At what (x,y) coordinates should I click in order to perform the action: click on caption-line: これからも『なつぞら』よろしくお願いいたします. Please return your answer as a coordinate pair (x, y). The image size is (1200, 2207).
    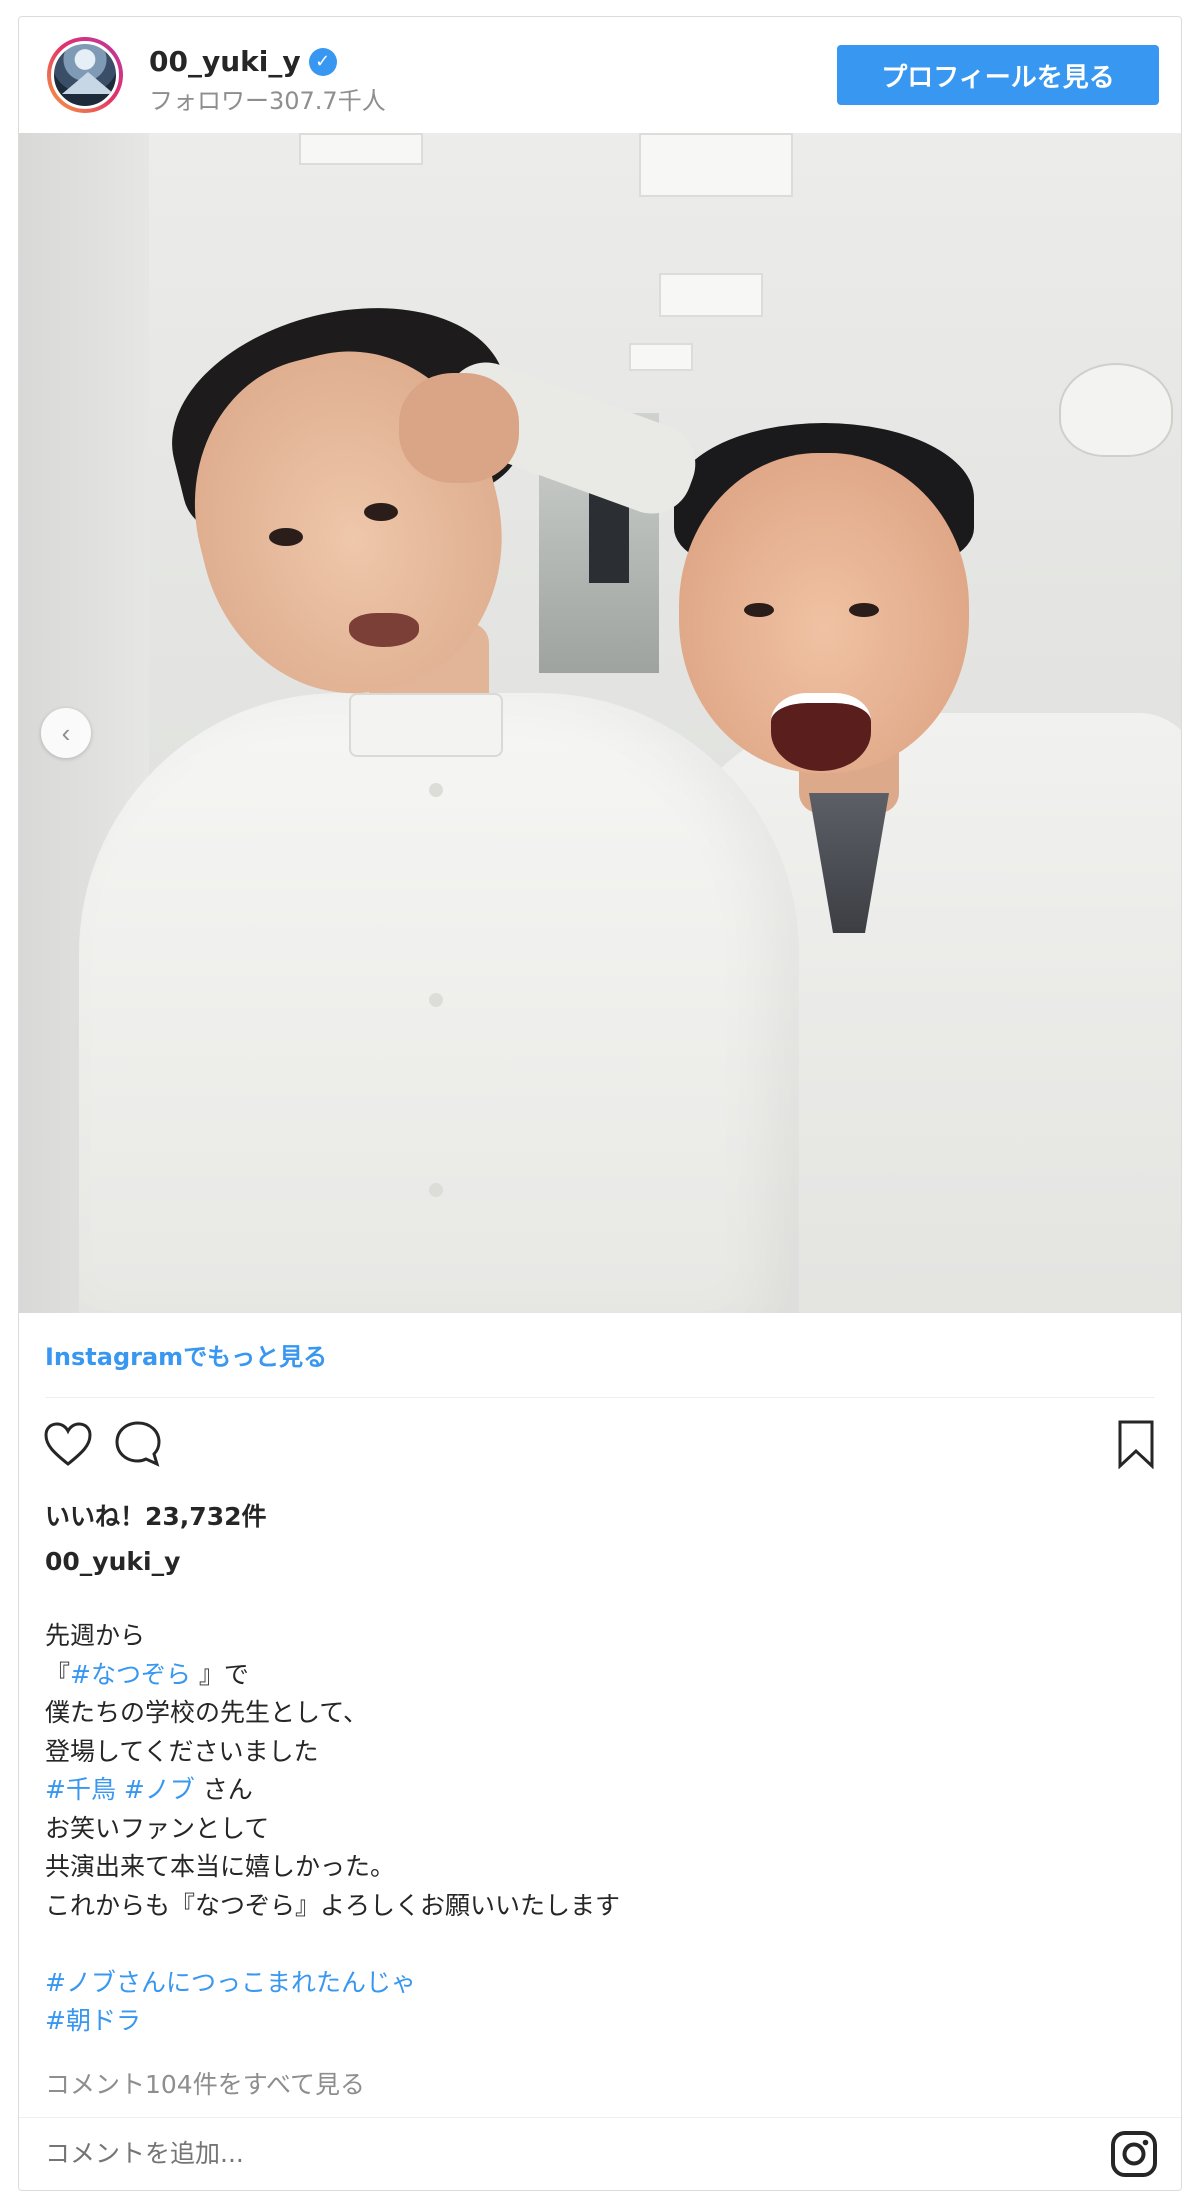
    Looking at the image, I should click on (595, 1906).